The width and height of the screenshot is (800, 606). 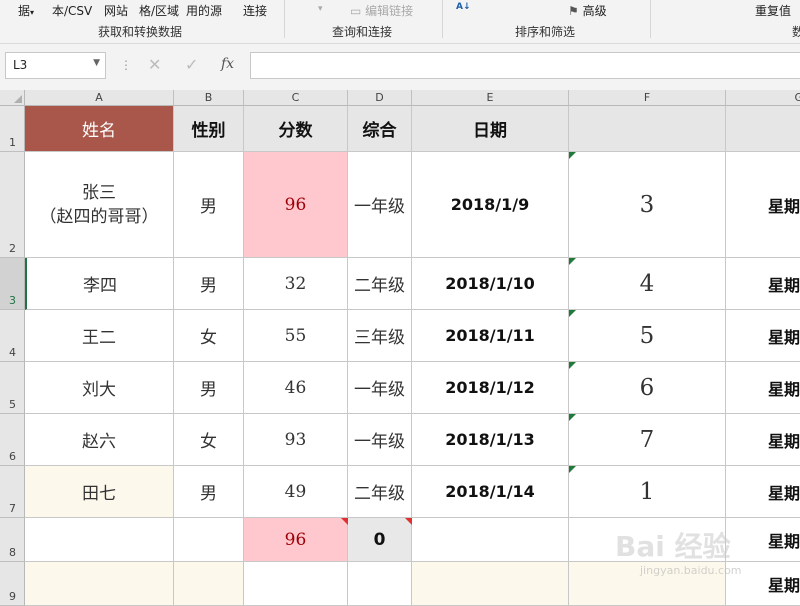 I want to click on cell-a9, so click(x=99, y=584).